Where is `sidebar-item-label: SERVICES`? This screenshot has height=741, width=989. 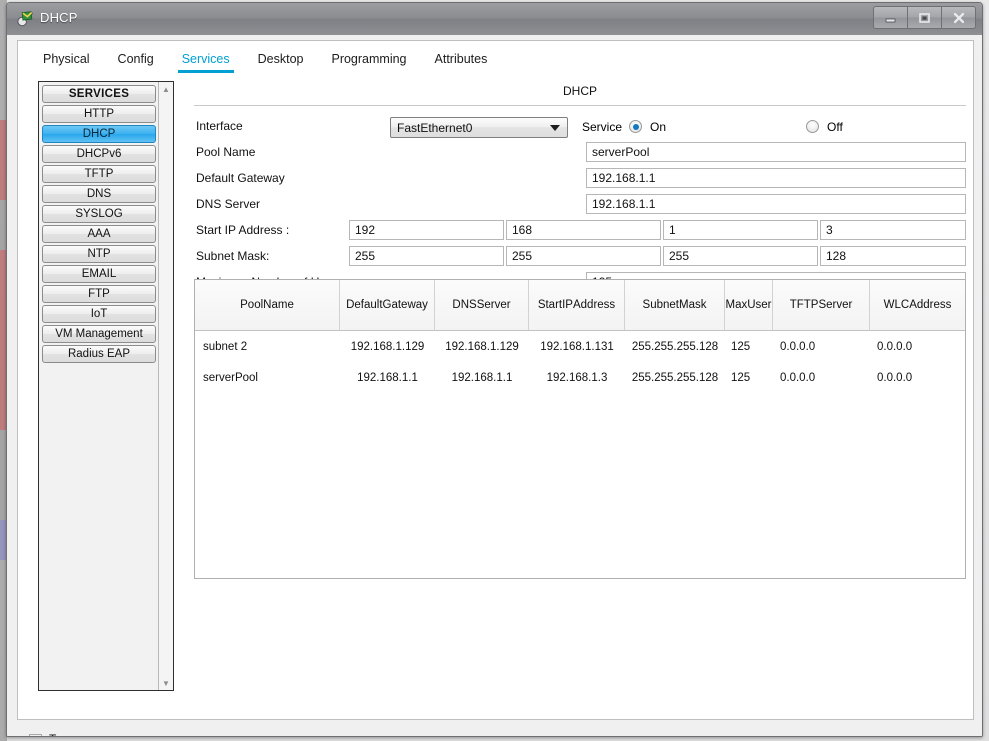
sidebar-item-label: SERVICES is located at coordinates (99, 94).